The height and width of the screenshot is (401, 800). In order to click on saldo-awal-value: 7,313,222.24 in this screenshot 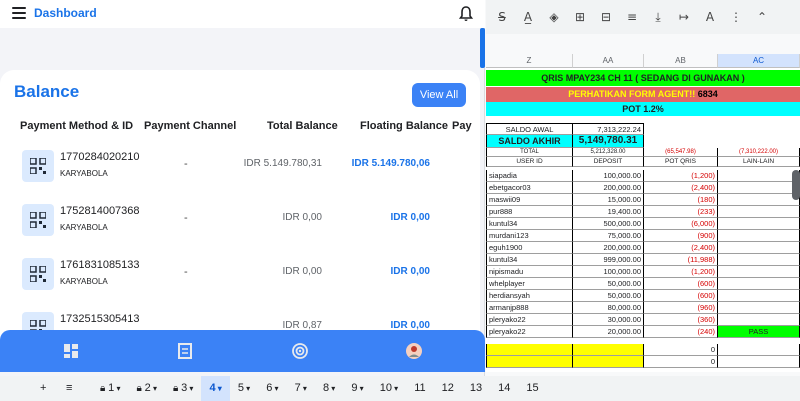, I will do `click(608, 129)`.